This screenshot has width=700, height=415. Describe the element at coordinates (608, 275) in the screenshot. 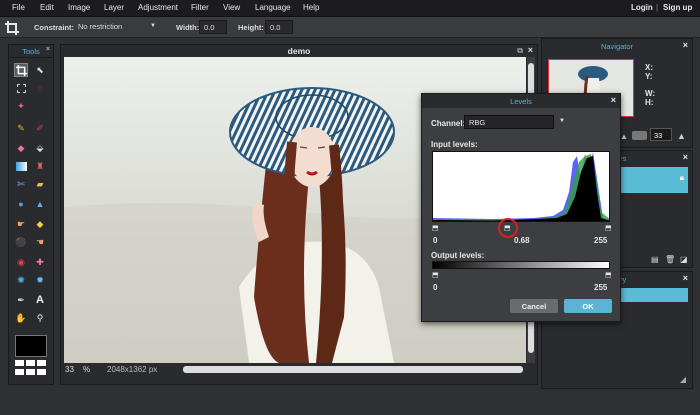

I see `output-white-slider-icon: ⬒` at that location.